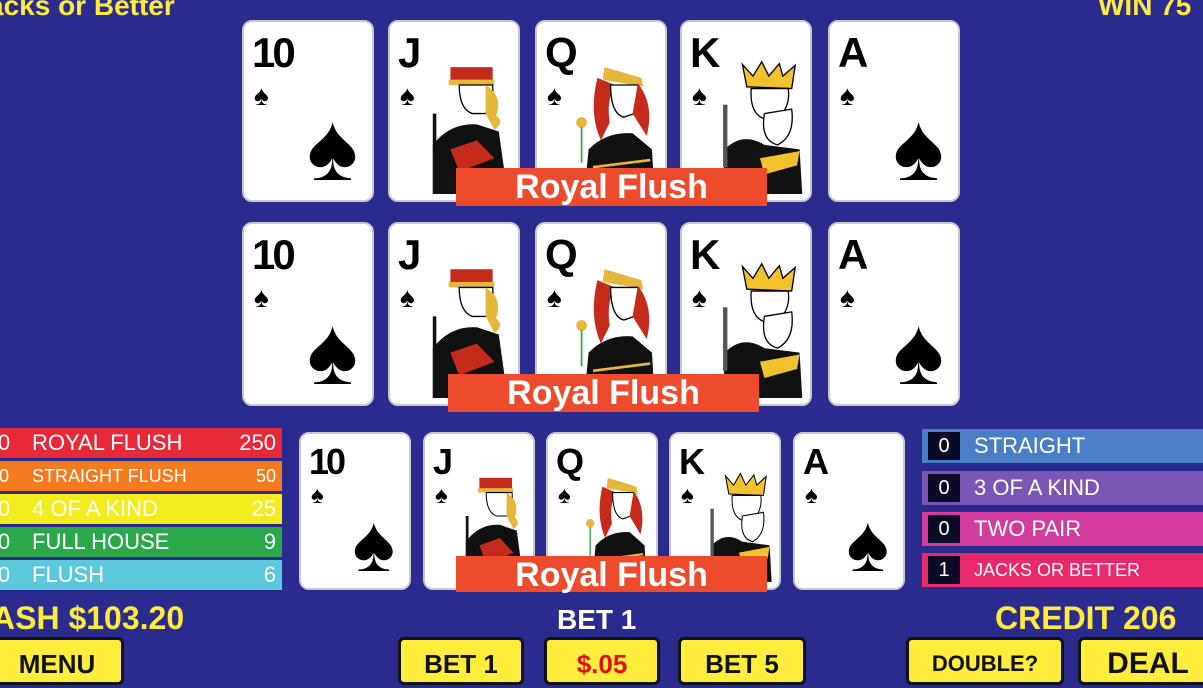 The height and width of the screenshot is (688, 1203). Describe the element at coordinates (609, 664) in the screenshot. I see `denomination-value: .05` at that location.